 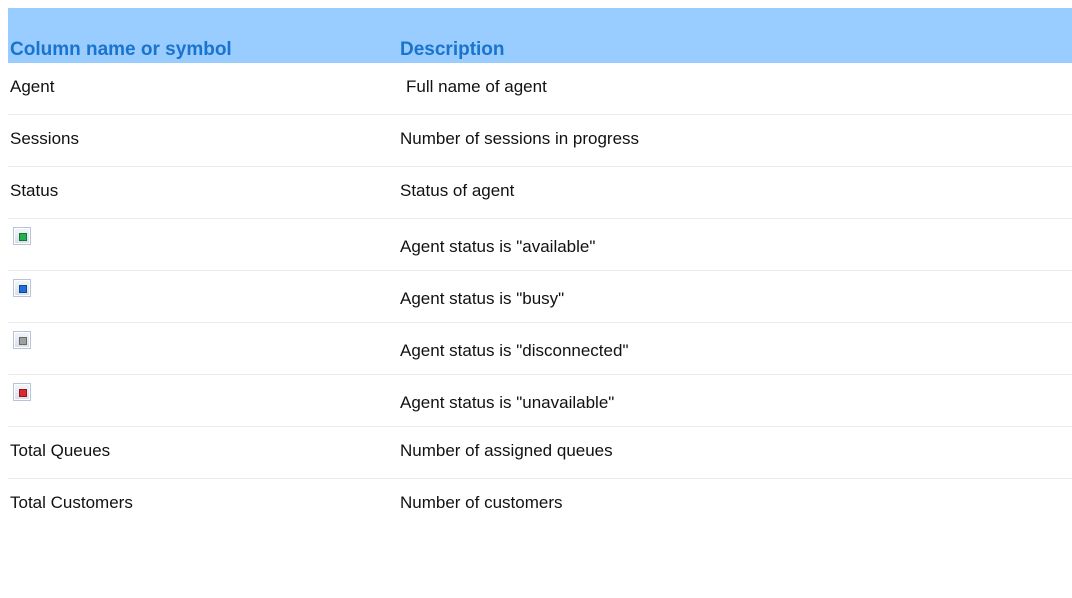 I want to click on table-row: Agent Full name of agent, so click(x=540, y=89).